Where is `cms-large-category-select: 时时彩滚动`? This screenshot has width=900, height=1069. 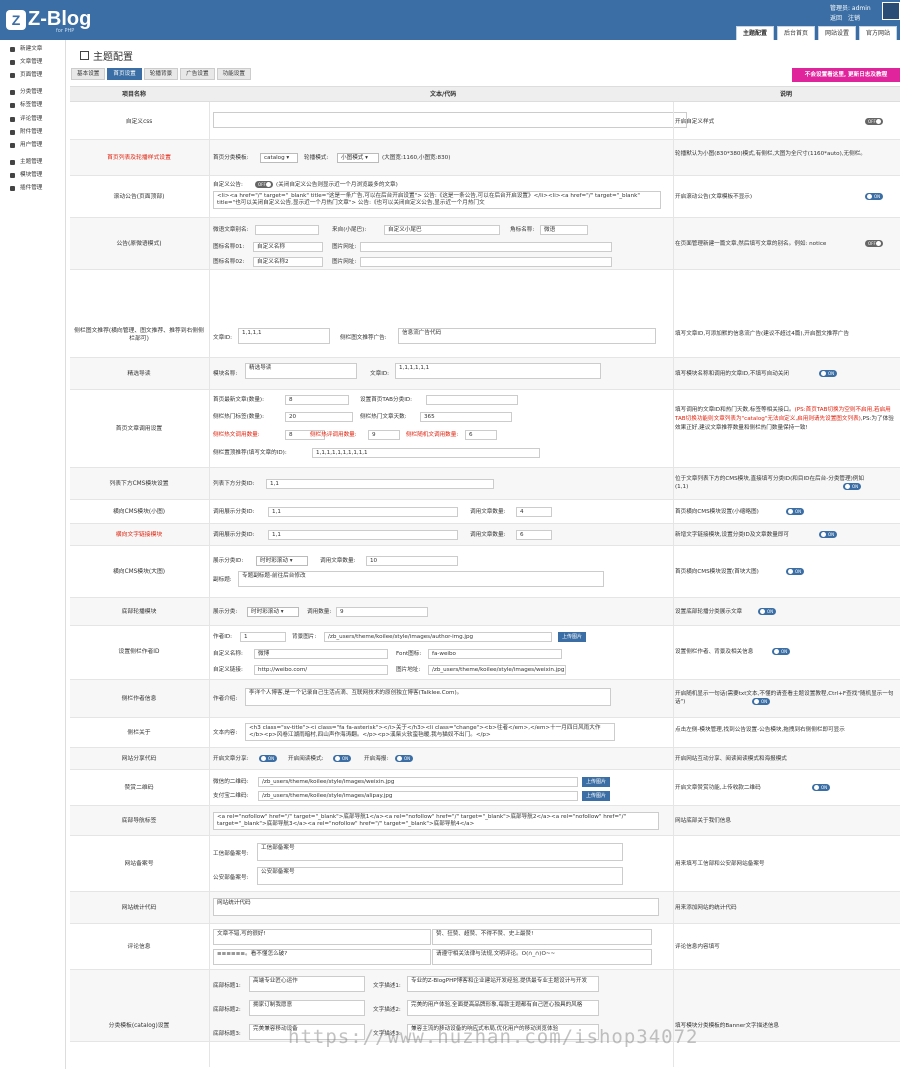
cms-large-category-select: 时时彩滚动 is located at coordinates (282, 561).